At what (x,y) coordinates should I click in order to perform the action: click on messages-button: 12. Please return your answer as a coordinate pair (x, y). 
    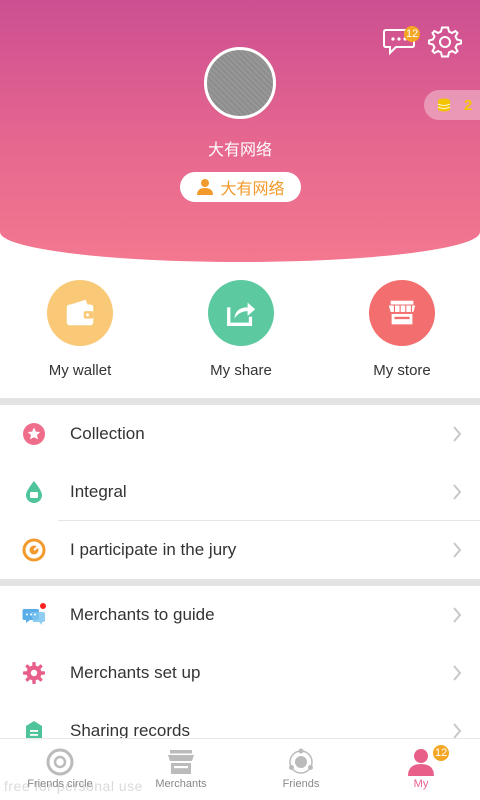
    Looking at the image, I should click on (401, 42).